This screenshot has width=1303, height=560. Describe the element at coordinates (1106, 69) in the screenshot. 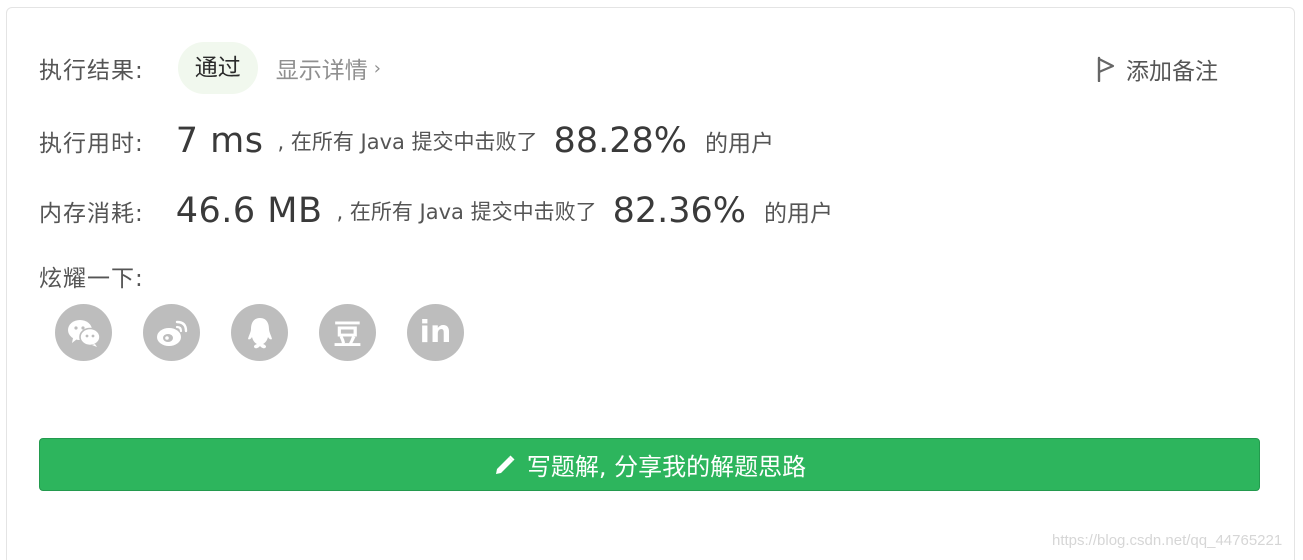

I see `flag-icon` at that location.